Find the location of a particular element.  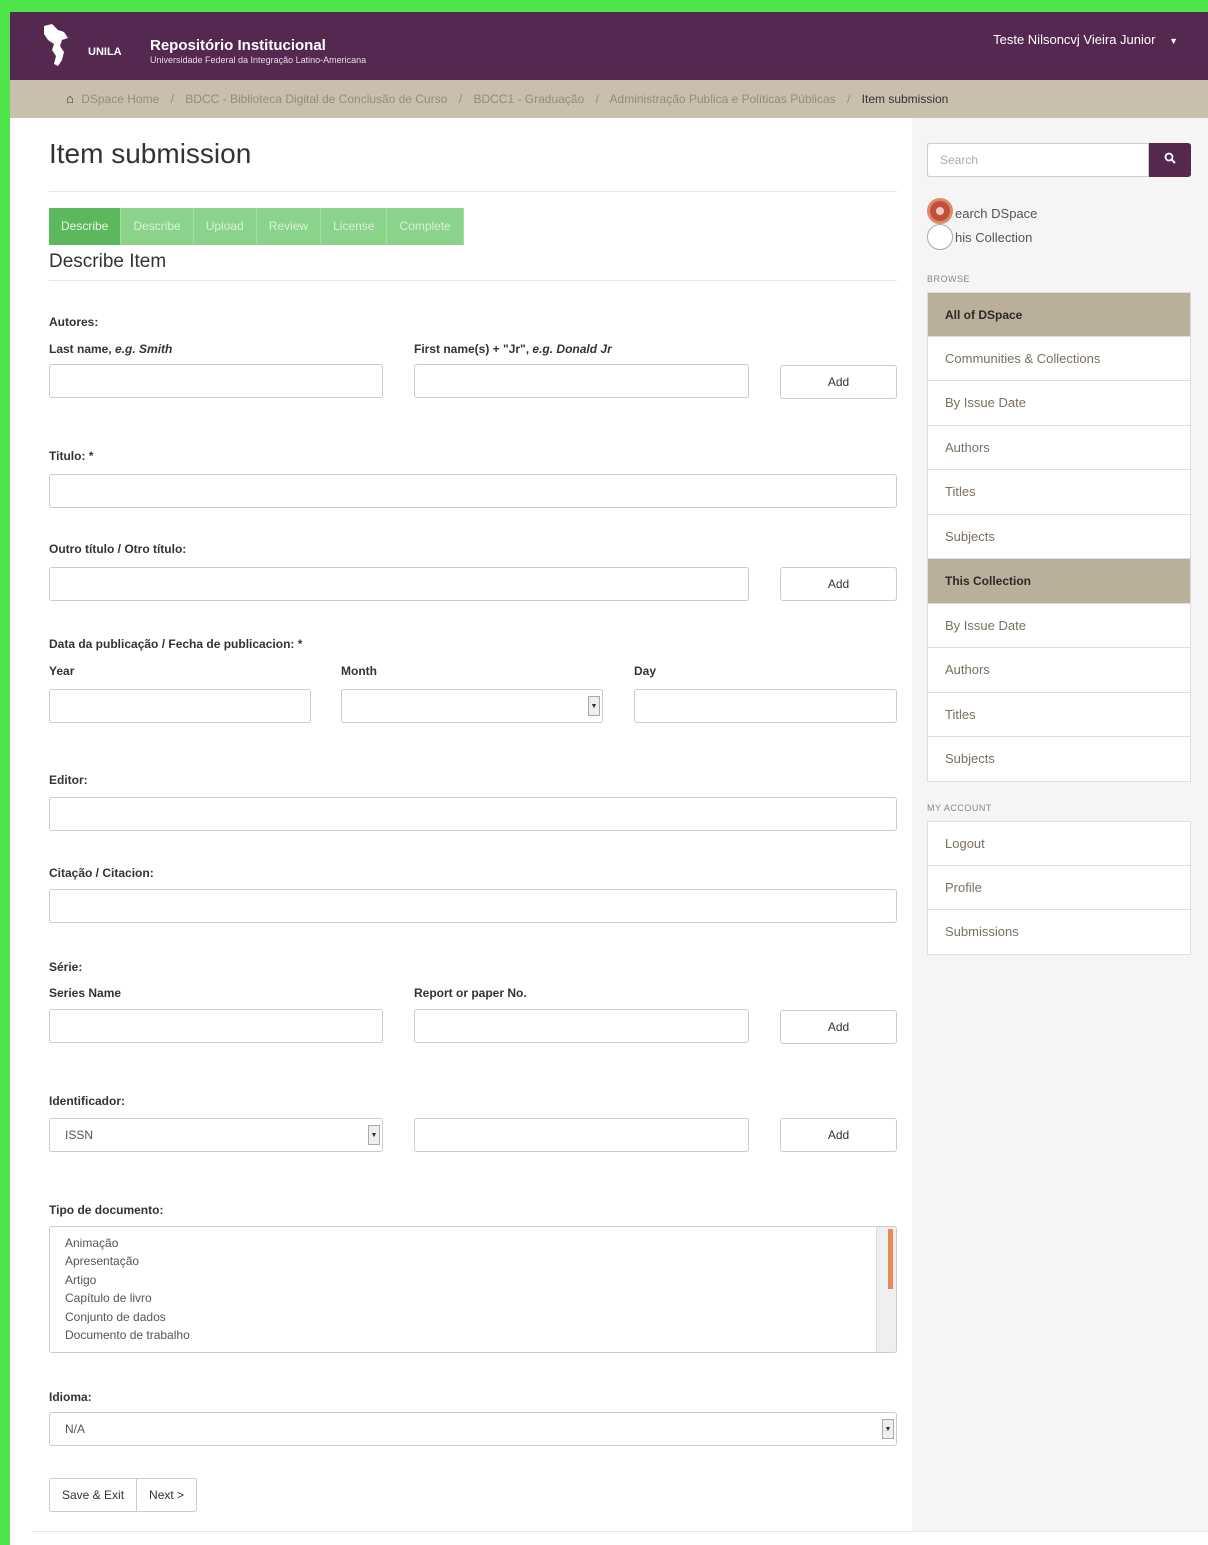

browse-titles: Titles is located at coordinates (1059, 492).